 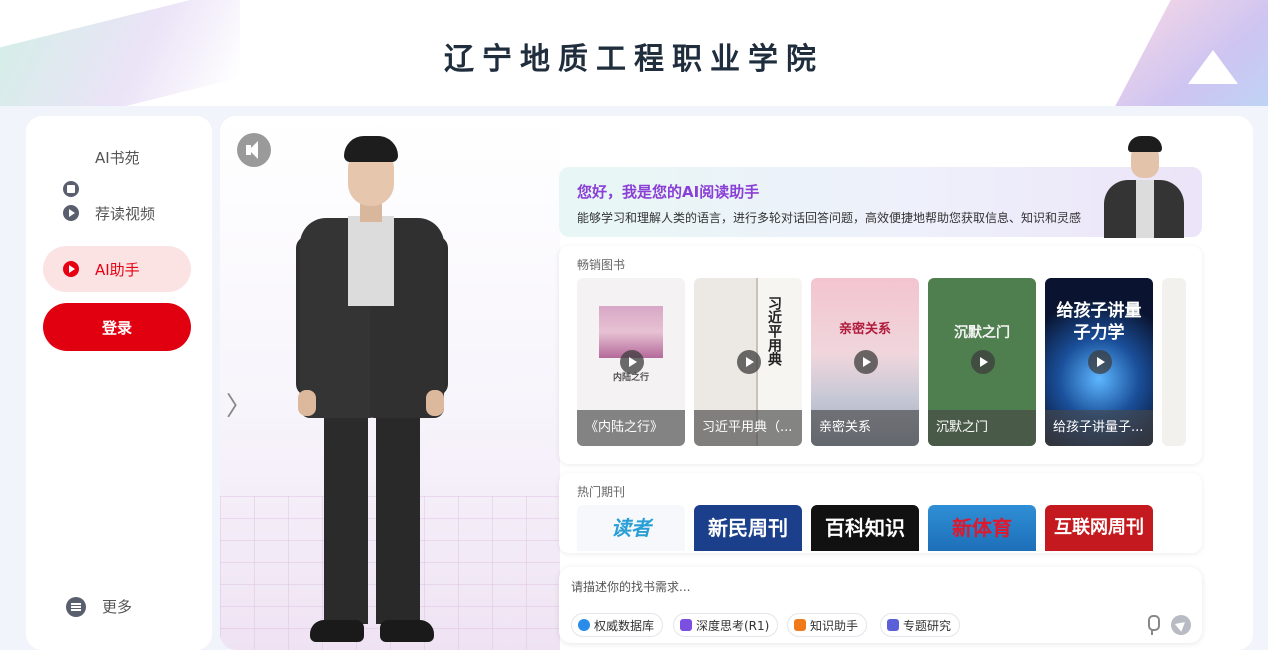 What do you see at coordinates (1099, 322) in the screenshot?
I see `book-cover-title: 给孩子讲量子力学` at bounding box center [1099, 322].